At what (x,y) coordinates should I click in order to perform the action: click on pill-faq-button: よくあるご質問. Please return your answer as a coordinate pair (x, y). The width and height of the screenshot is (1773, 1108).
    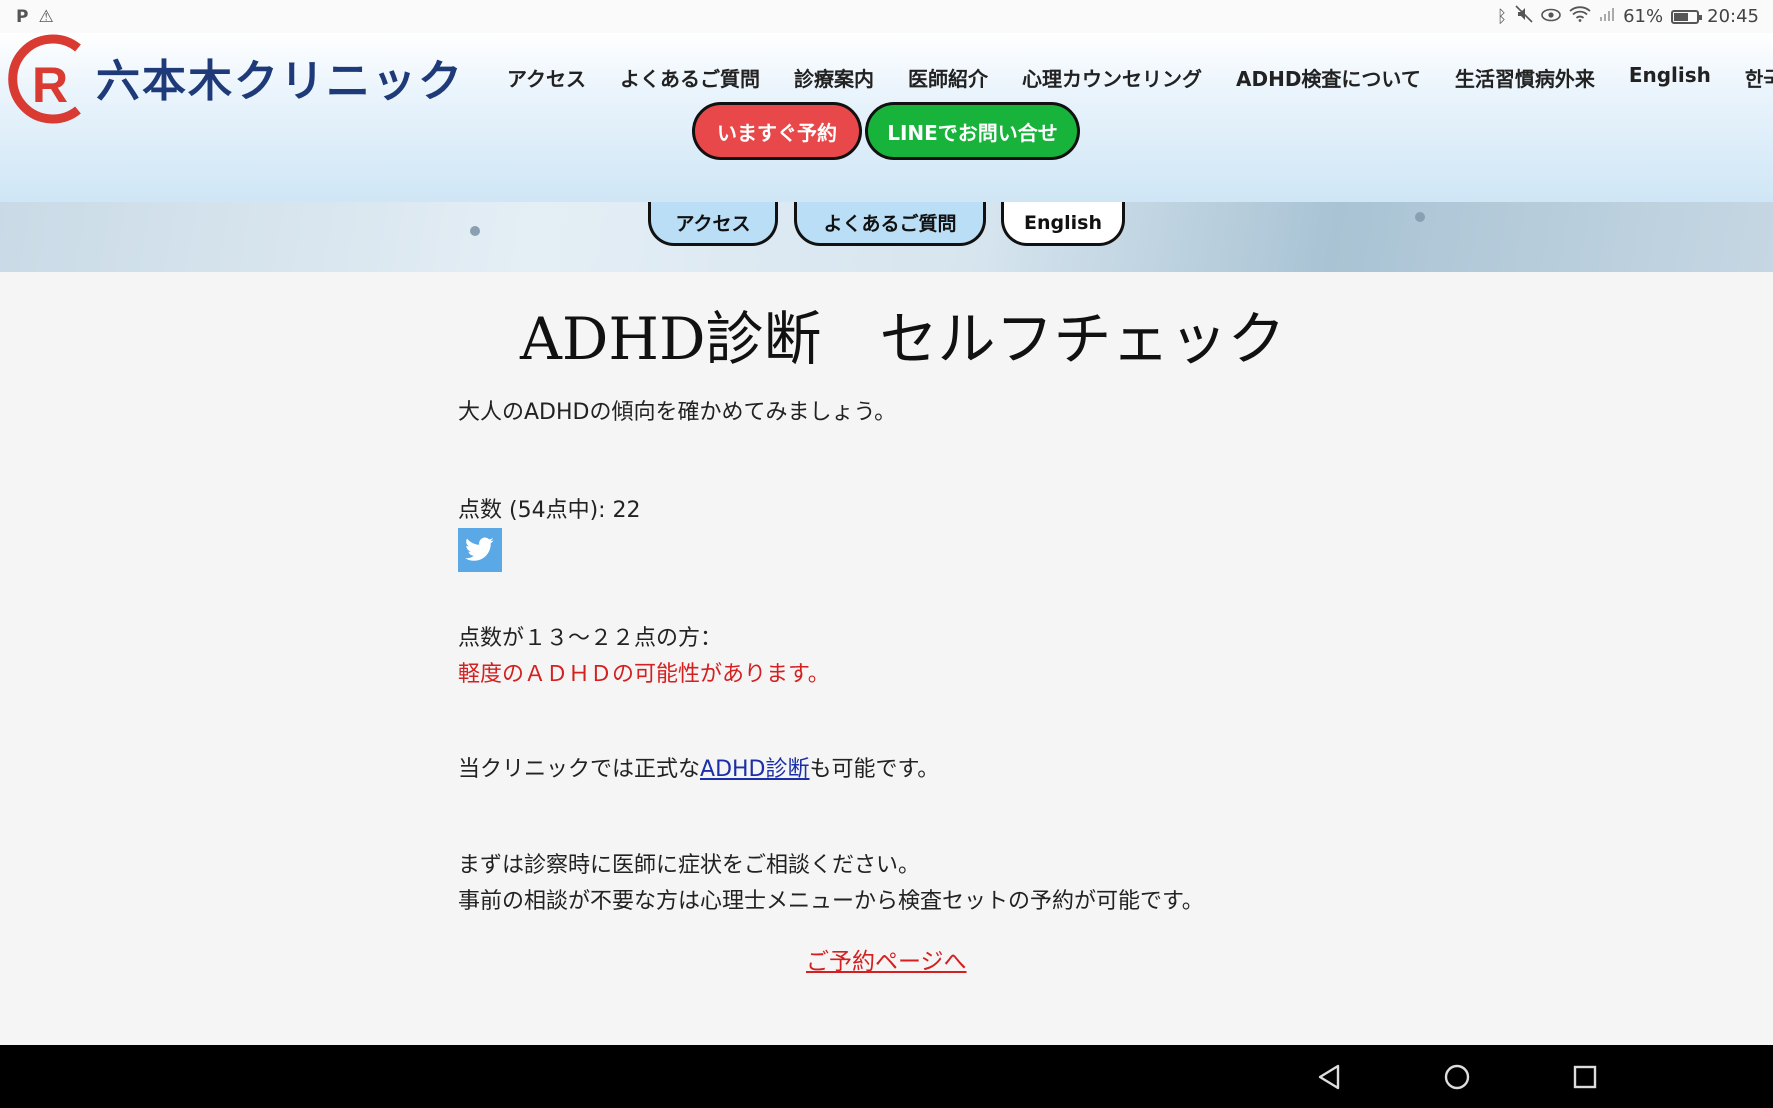
    Looking at the image, I should click on (890, 224).